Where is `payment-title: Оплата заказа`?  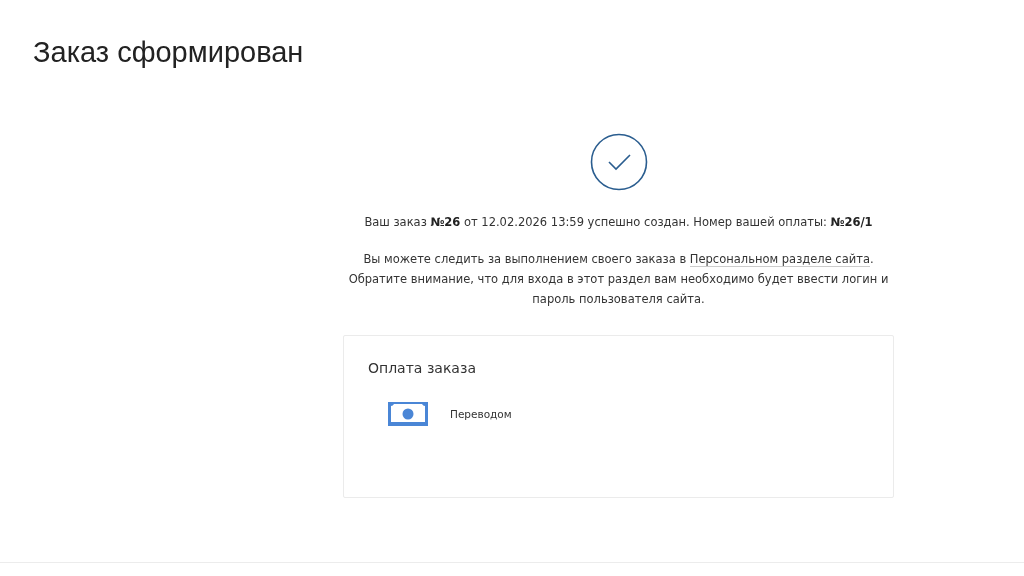 payment-title: Оплата заказа is located at coordinates (422, 368).